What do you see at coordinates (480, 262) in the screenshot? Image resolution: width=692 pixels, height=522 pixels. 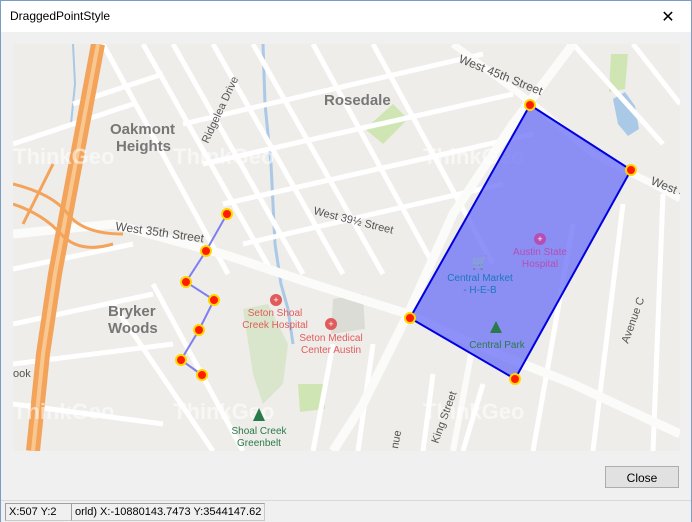 I see `shopping-cart-icon: 🛒` at bounding box center [480, 262].